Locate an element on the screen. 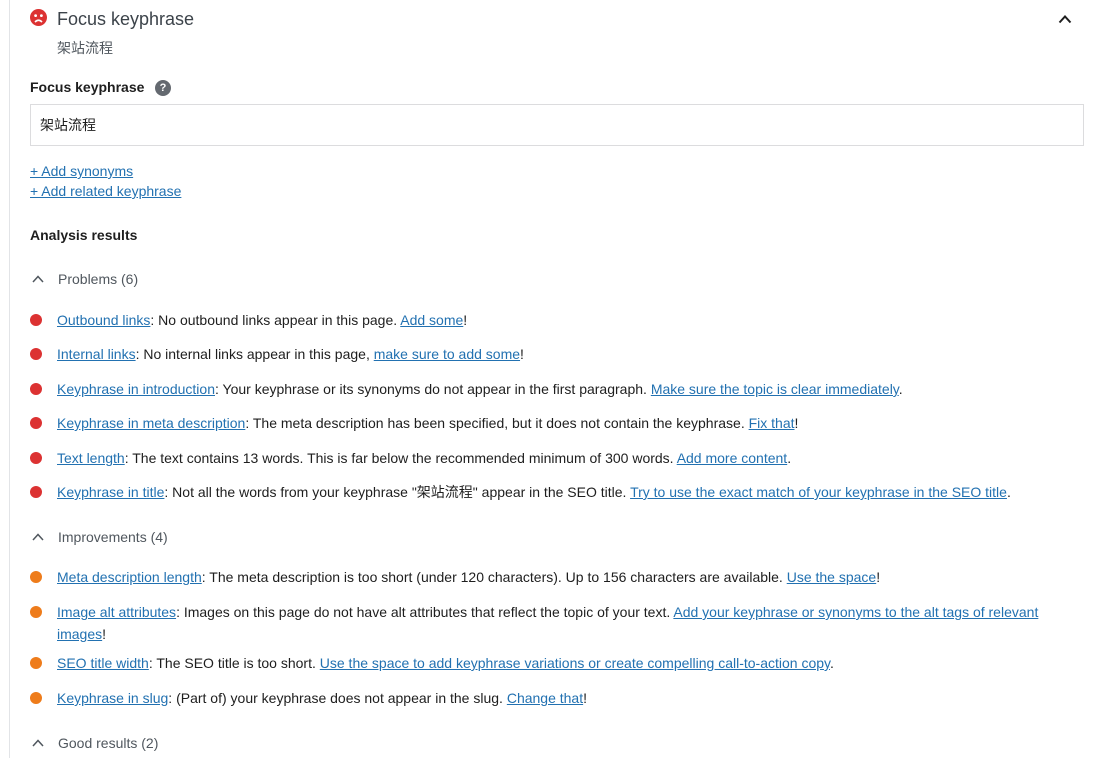 The height and width of the screenshot is (758, 1097). question-circle-icon: ? is located at coordinates (163, 88).